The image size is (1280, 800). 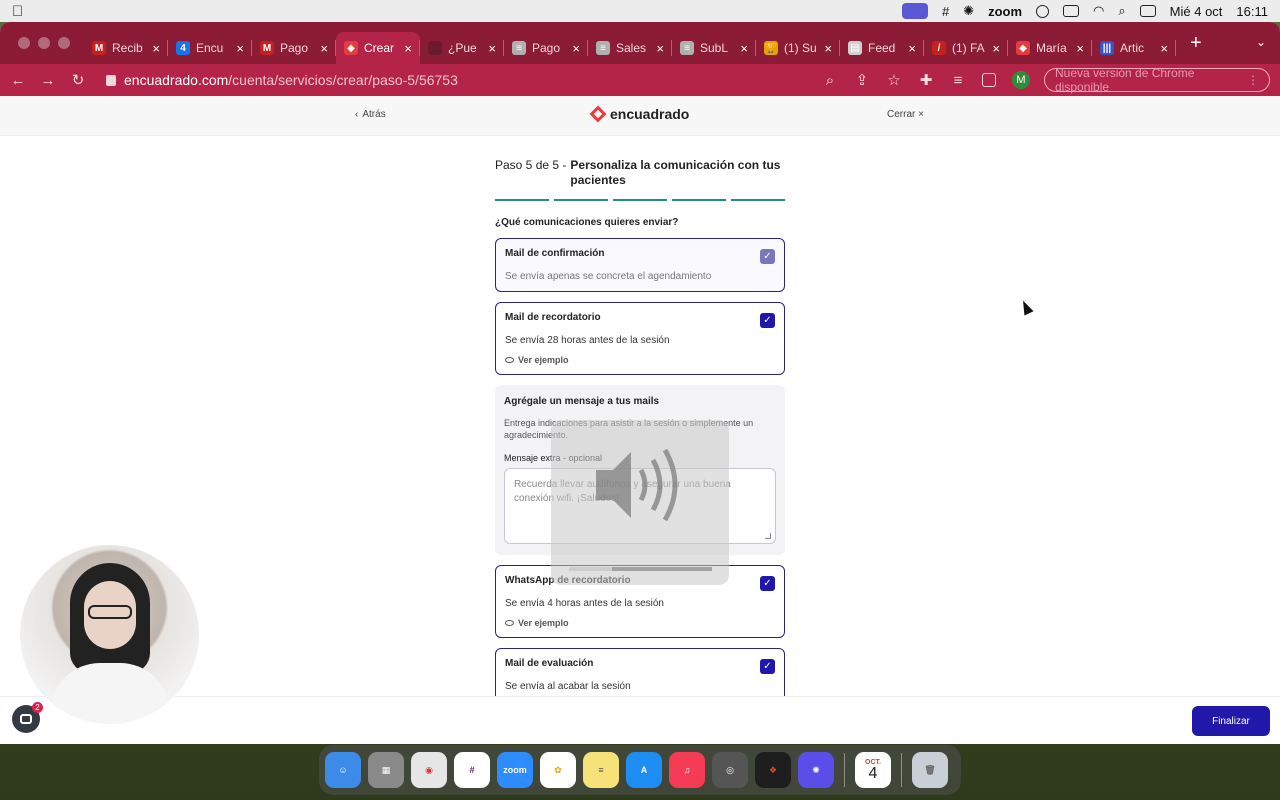 What do you see at coordinates (816, 770) in the screenshot?
I see `system-app-icon: ✺` at bounding box center [816, 770].